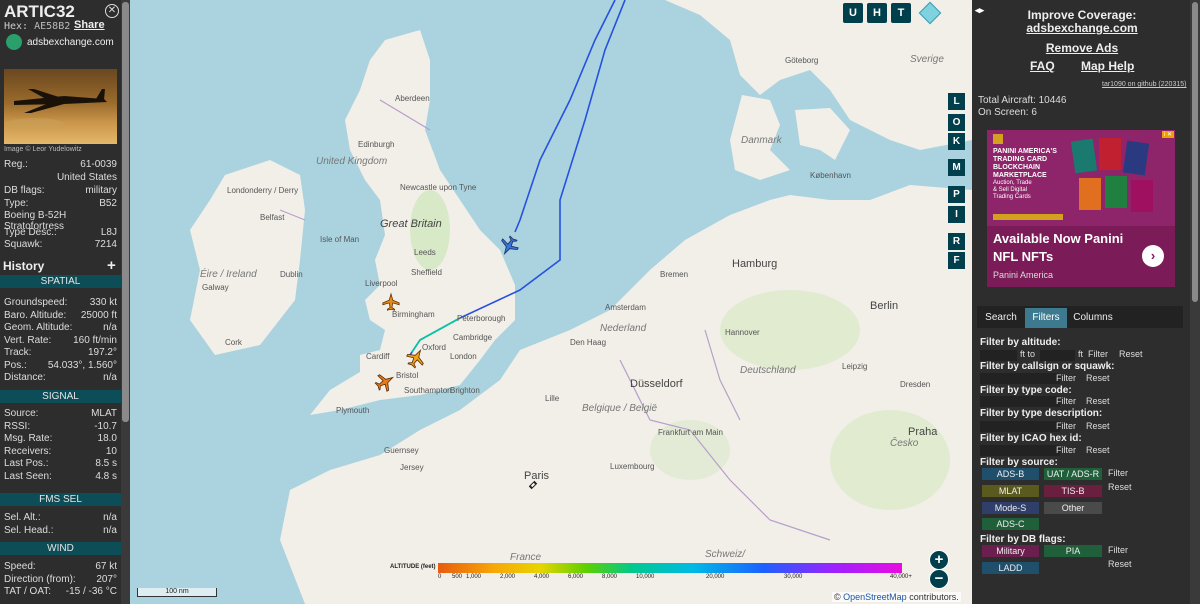  Describe the element at coordinates (939, 560) in the screenshot. I see `zoom-in-button: +` at that location.